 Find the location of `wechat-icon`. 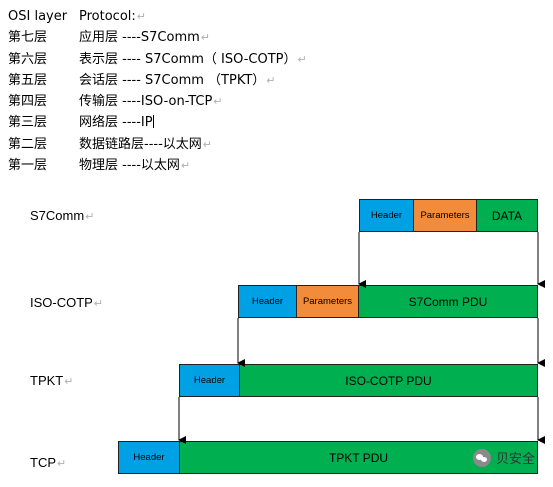

wechat-icon is located at coordinates (482, 457).